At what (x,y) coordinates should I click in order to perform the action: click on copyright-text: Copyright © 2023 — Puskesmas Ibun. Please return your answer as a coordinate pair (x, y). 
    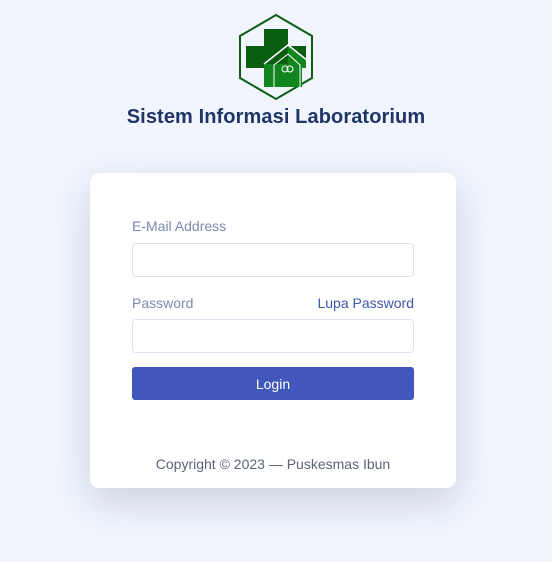
    Looking at the image, I should click on (273, 464).